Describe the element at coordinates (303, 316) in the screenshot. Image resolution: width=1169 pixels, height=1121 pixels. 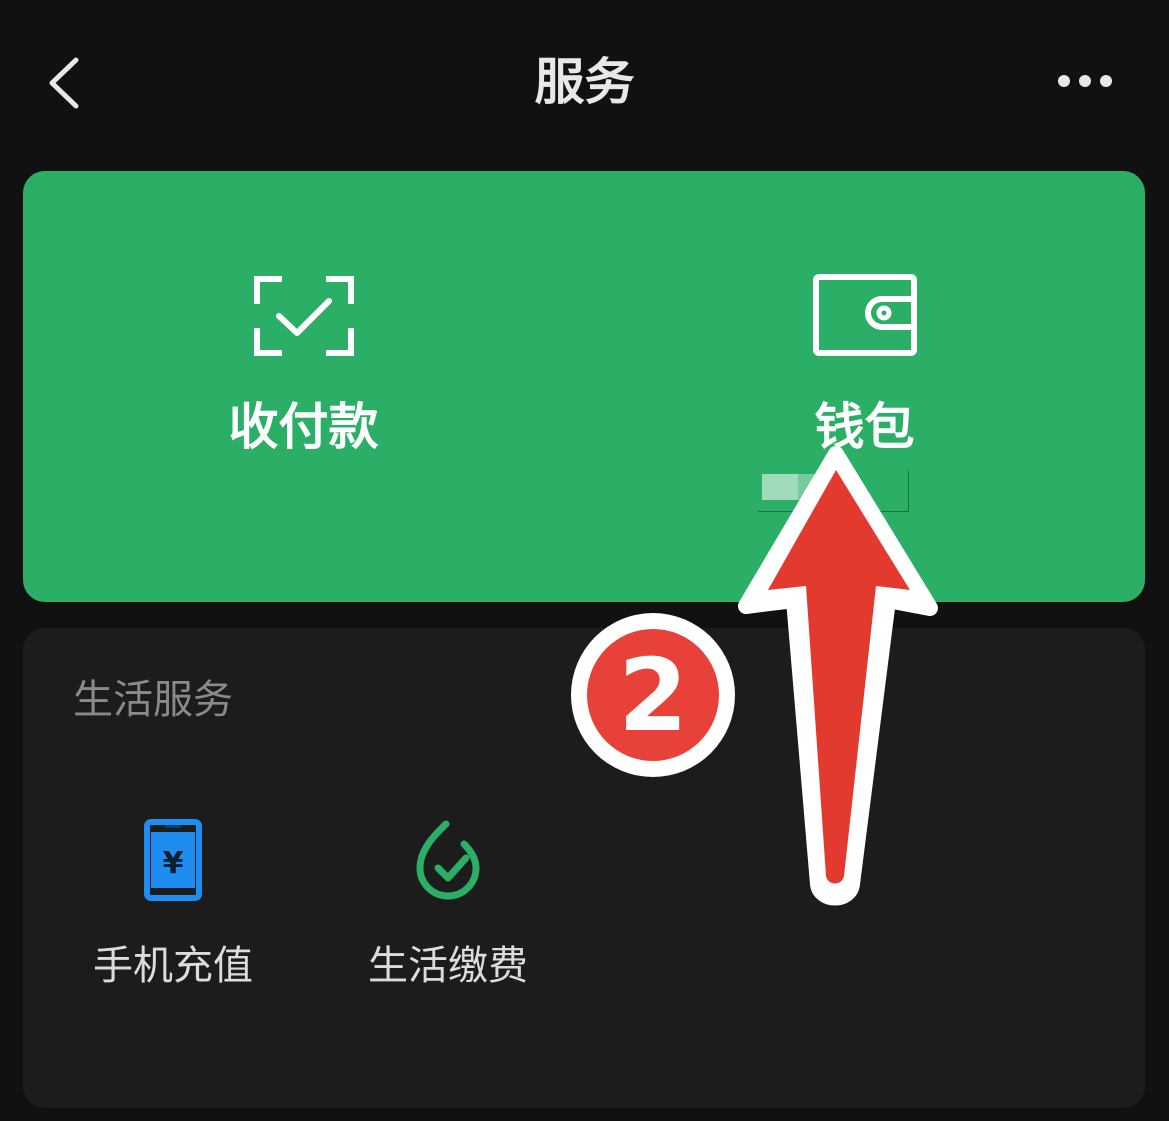
I see `scan-check-icon` at that location.